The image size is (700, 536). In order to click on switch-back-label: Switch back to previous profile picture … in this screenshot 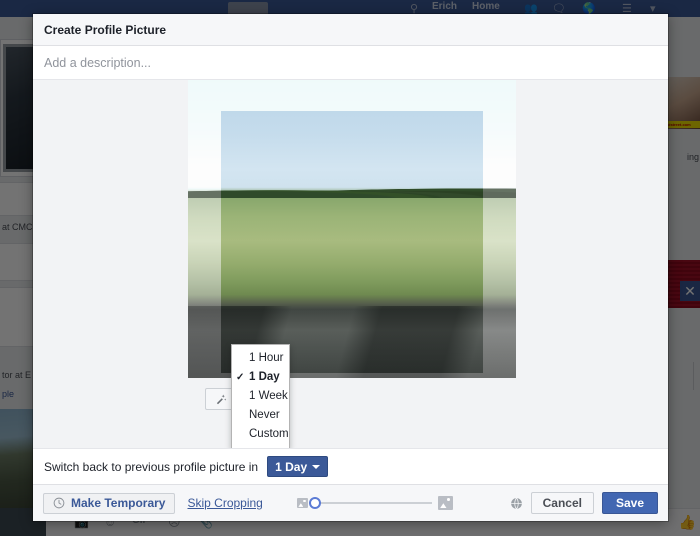, I will do `click(151, 466)`.